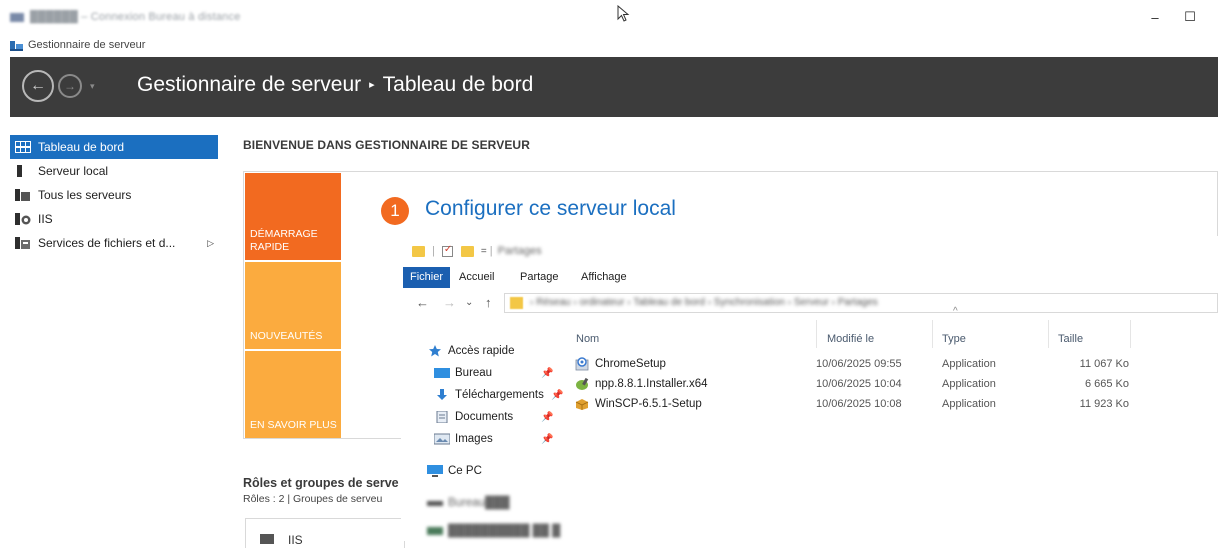  Describe the element at coordinates (1106, 384) in the screenshot. I see `file-size-cell: 6 665 Ko` at that location.